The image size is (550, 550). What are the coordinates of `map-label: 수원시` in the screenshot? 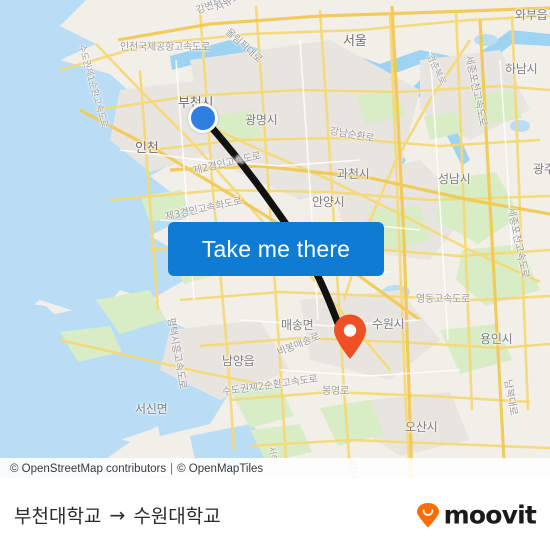 It's located at (388, 324).